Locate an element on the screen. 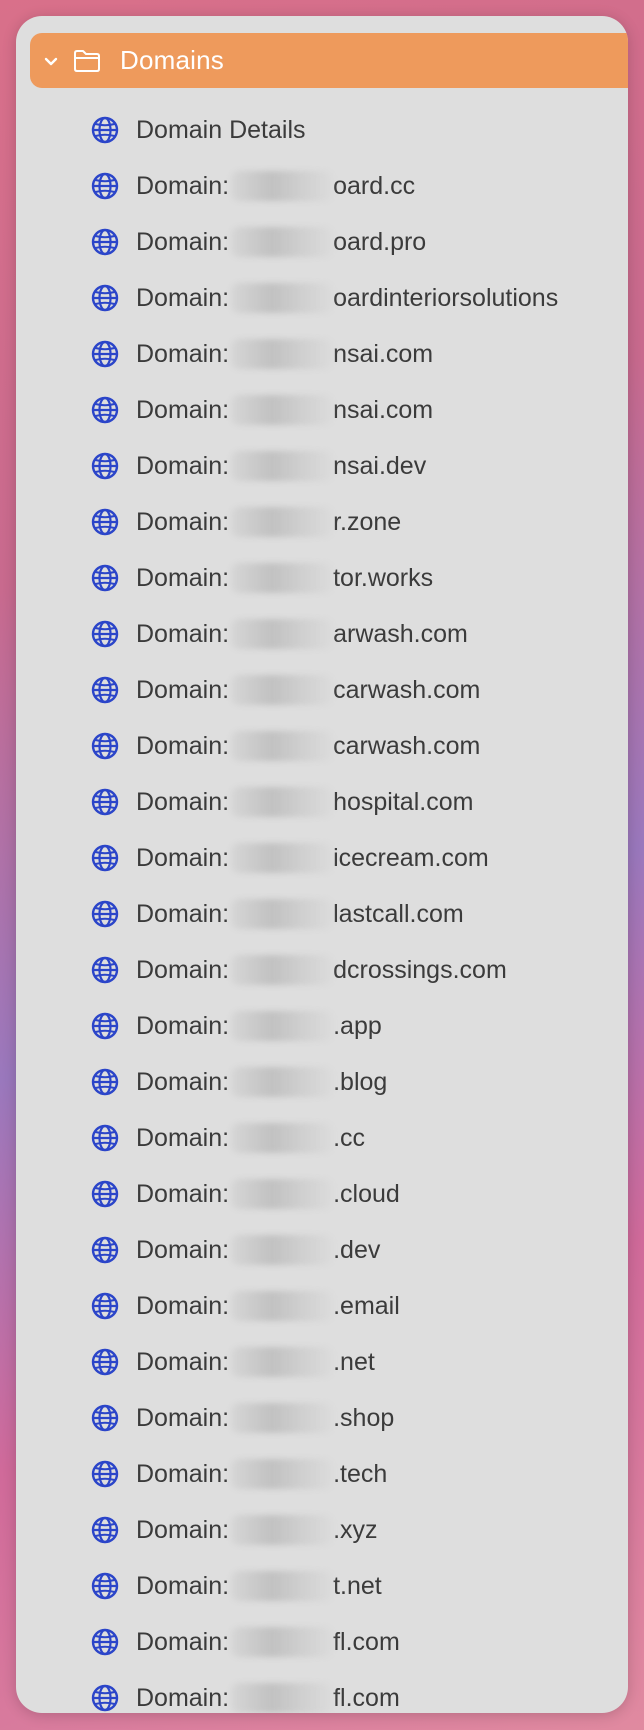 The image size is (644, 1730). domain-item-suffix: hospital.com is located at coordinates (403, 801).